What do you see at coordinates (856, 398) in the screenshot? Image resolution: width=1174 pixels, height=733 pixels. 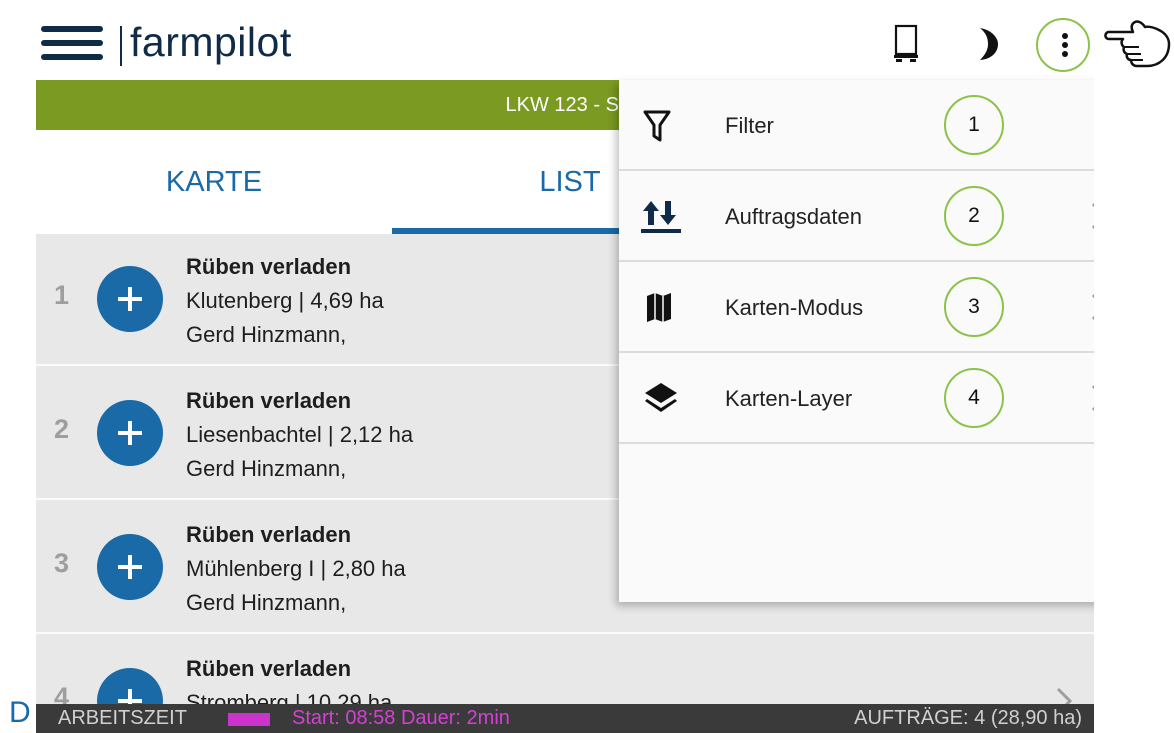 I see `menu-item-karten-layer: Karten-Layer 4` at bounding box center [856, 398].